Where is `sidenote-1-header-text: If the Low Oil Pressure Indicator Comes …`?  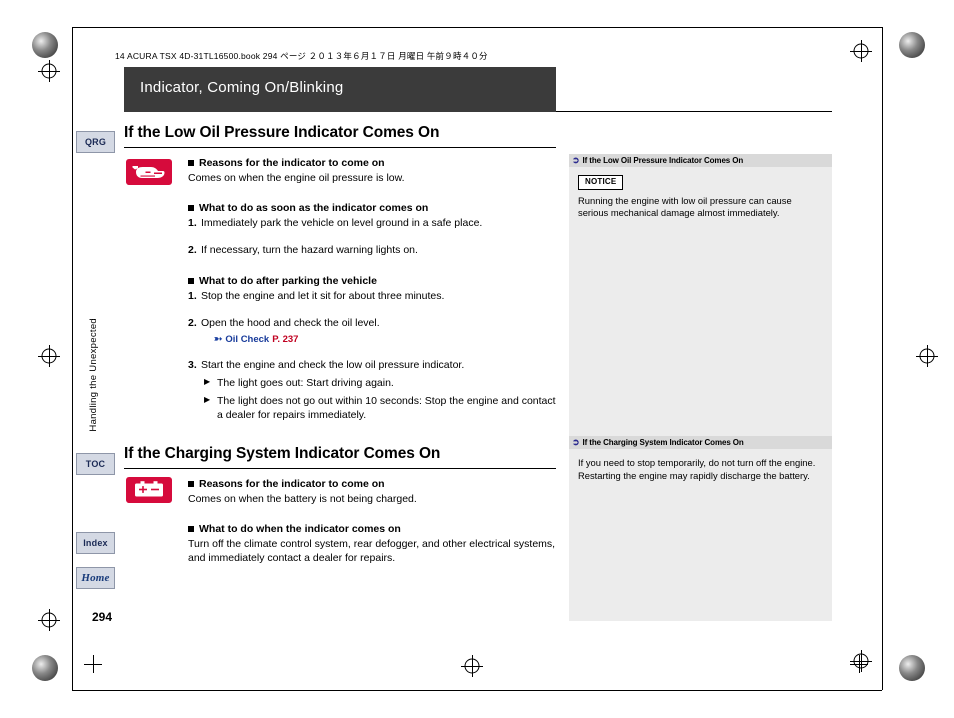 sidenote-1-header-text: If the Low Oil Pressure Indicator Comes … is located at coordinates (663, 160).